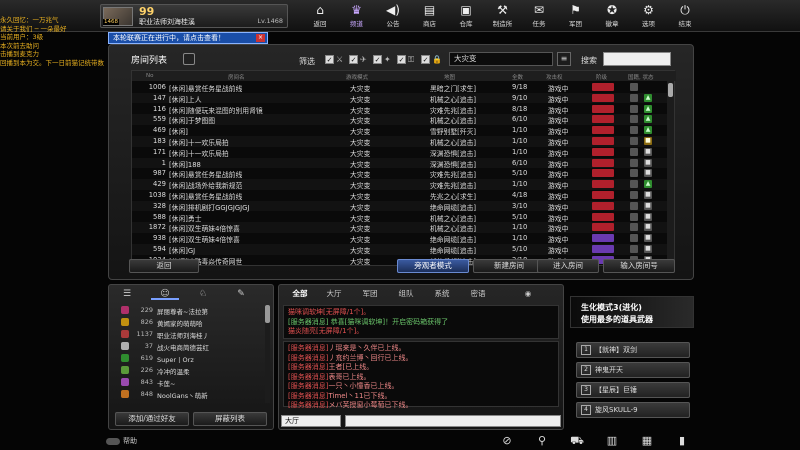  Describe the element at coordinates (152, 419) in the screenshot. I see `add-friend-button: 添加/通过好友` at that location.